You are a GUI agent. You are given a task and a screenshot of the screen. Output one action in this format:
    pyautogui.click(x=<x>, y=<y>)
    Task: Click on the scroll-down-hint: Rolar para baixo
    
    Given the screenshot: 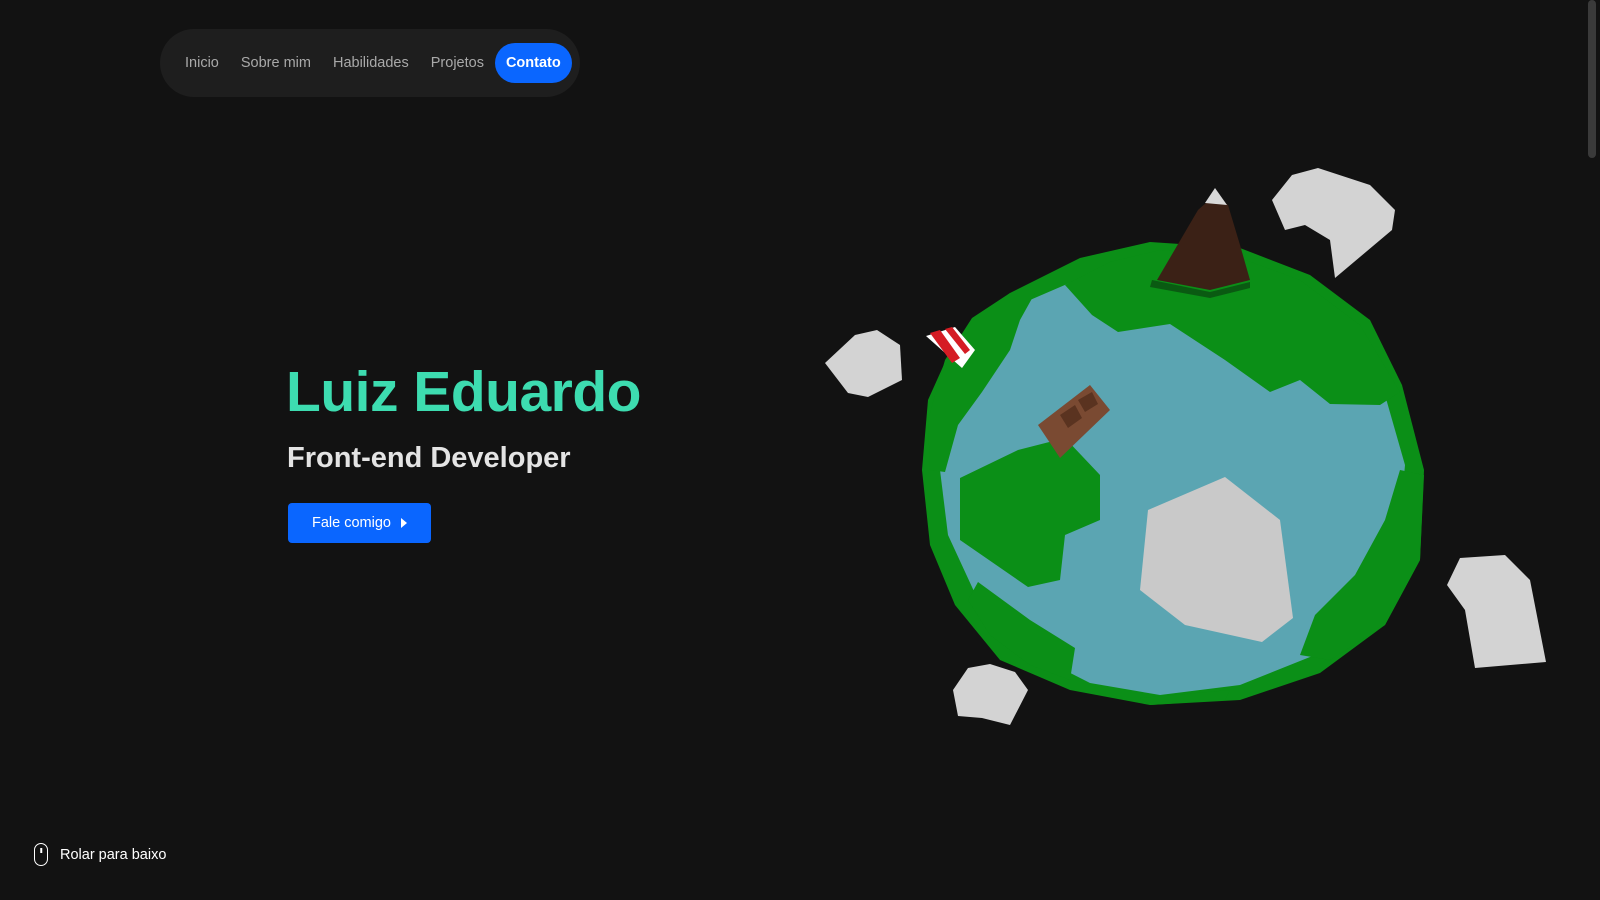 What is the action you would take?
    pyautogui.click(x=100, y=854)
    